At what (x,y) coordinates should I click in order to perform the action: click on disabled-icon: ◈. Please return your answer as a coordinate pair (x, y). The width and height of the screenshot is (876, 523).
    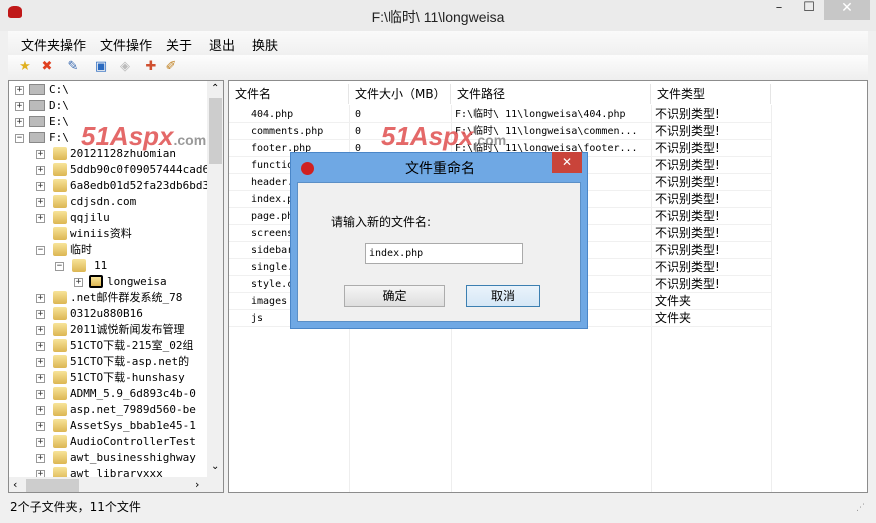
    Looking at the image, I should click on (125, 67).